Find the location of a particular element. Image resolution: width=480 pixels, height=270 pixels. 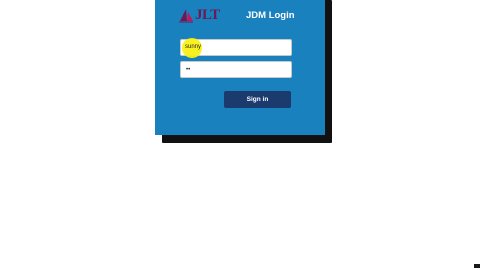

corner-bar is located at coordinates (477, 266).